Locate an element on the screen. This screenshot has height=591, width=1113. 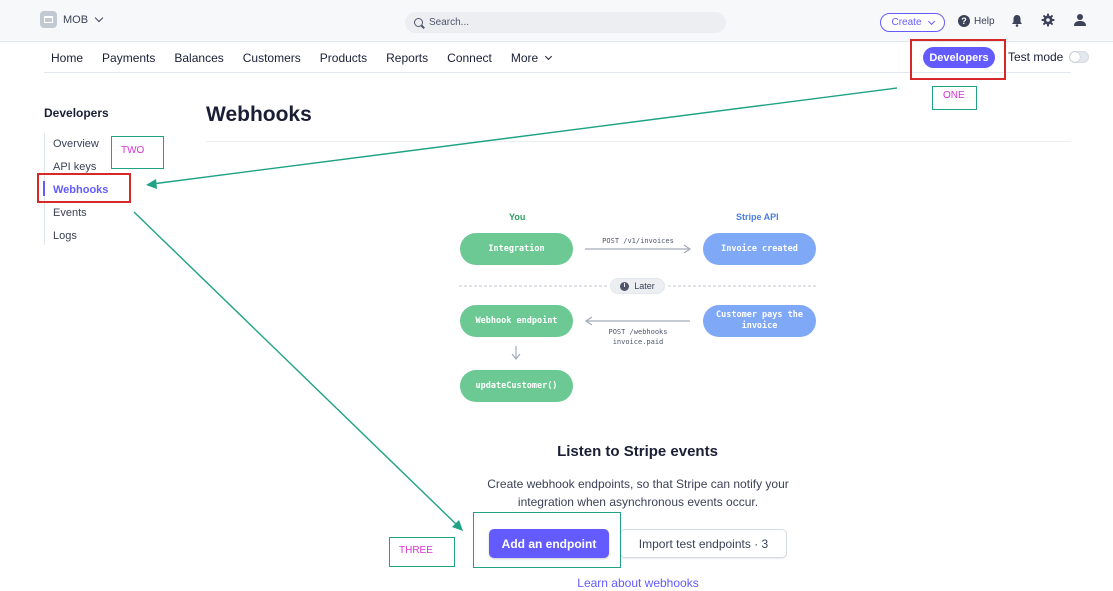
post-invoices-label: POST /v1/invoices is located at coordinates (638, 241).